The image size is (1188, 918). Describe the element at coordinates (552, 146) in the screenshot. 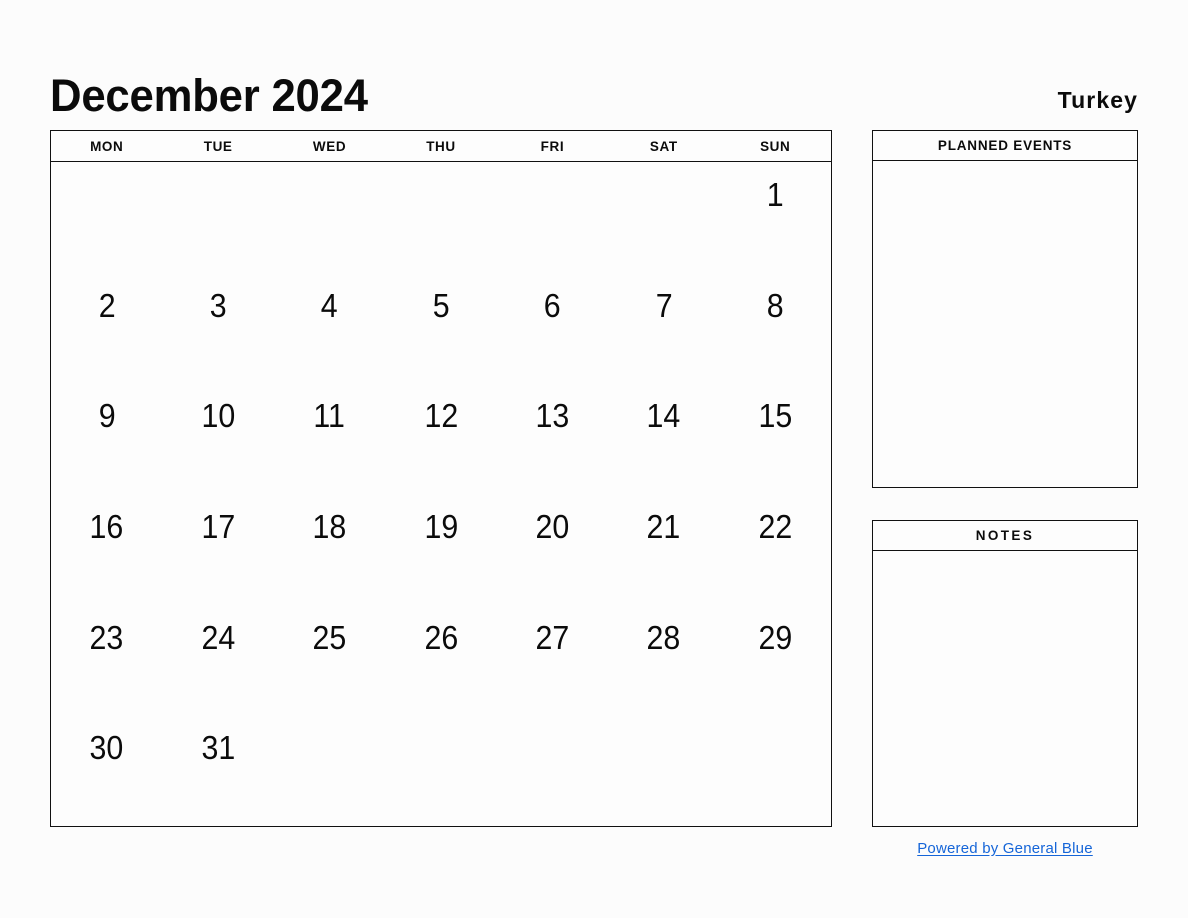

I see `weekday-header-fri: FRI` at that location.